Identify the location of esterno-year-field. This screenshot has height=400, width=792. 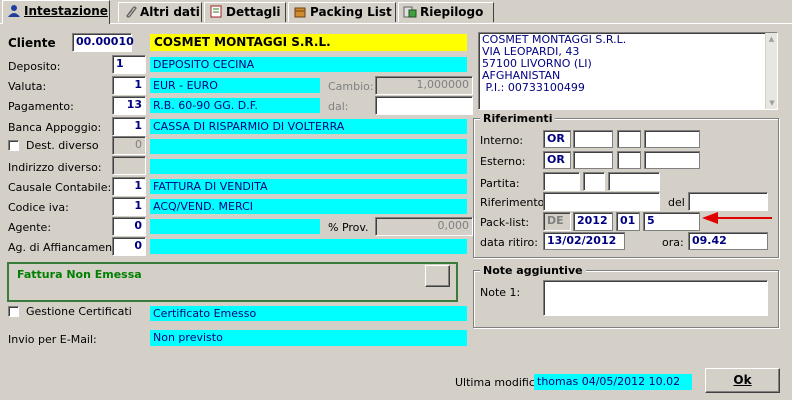
(593, 160).